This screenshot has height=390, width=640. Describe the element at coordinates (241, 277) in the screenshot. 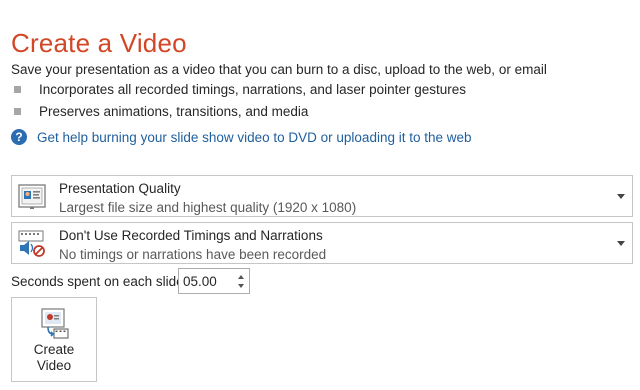

I see `stepper-up-icon` at that location.